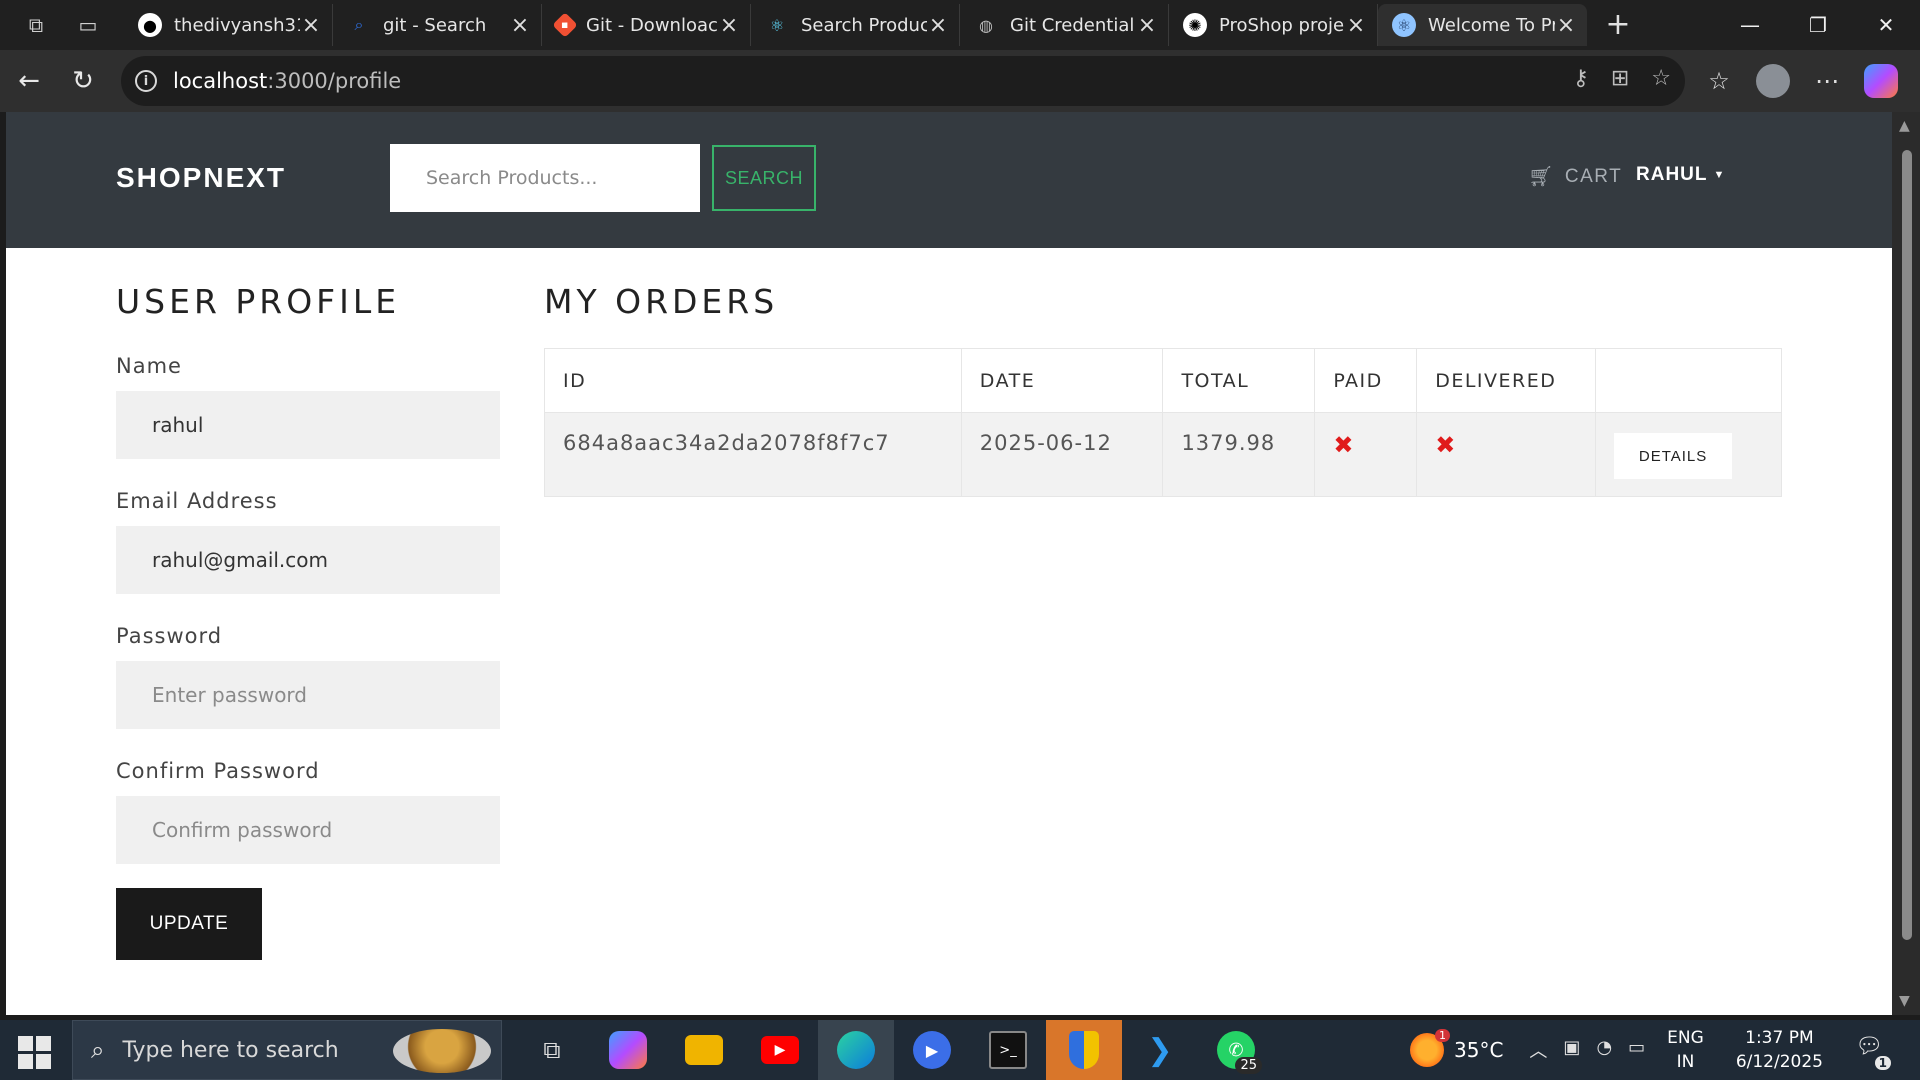 The height and width of the screenshot is (1080, 1920). I want to click on browser-tab: ◆ Git - Downloac ×, so click(646, 25).